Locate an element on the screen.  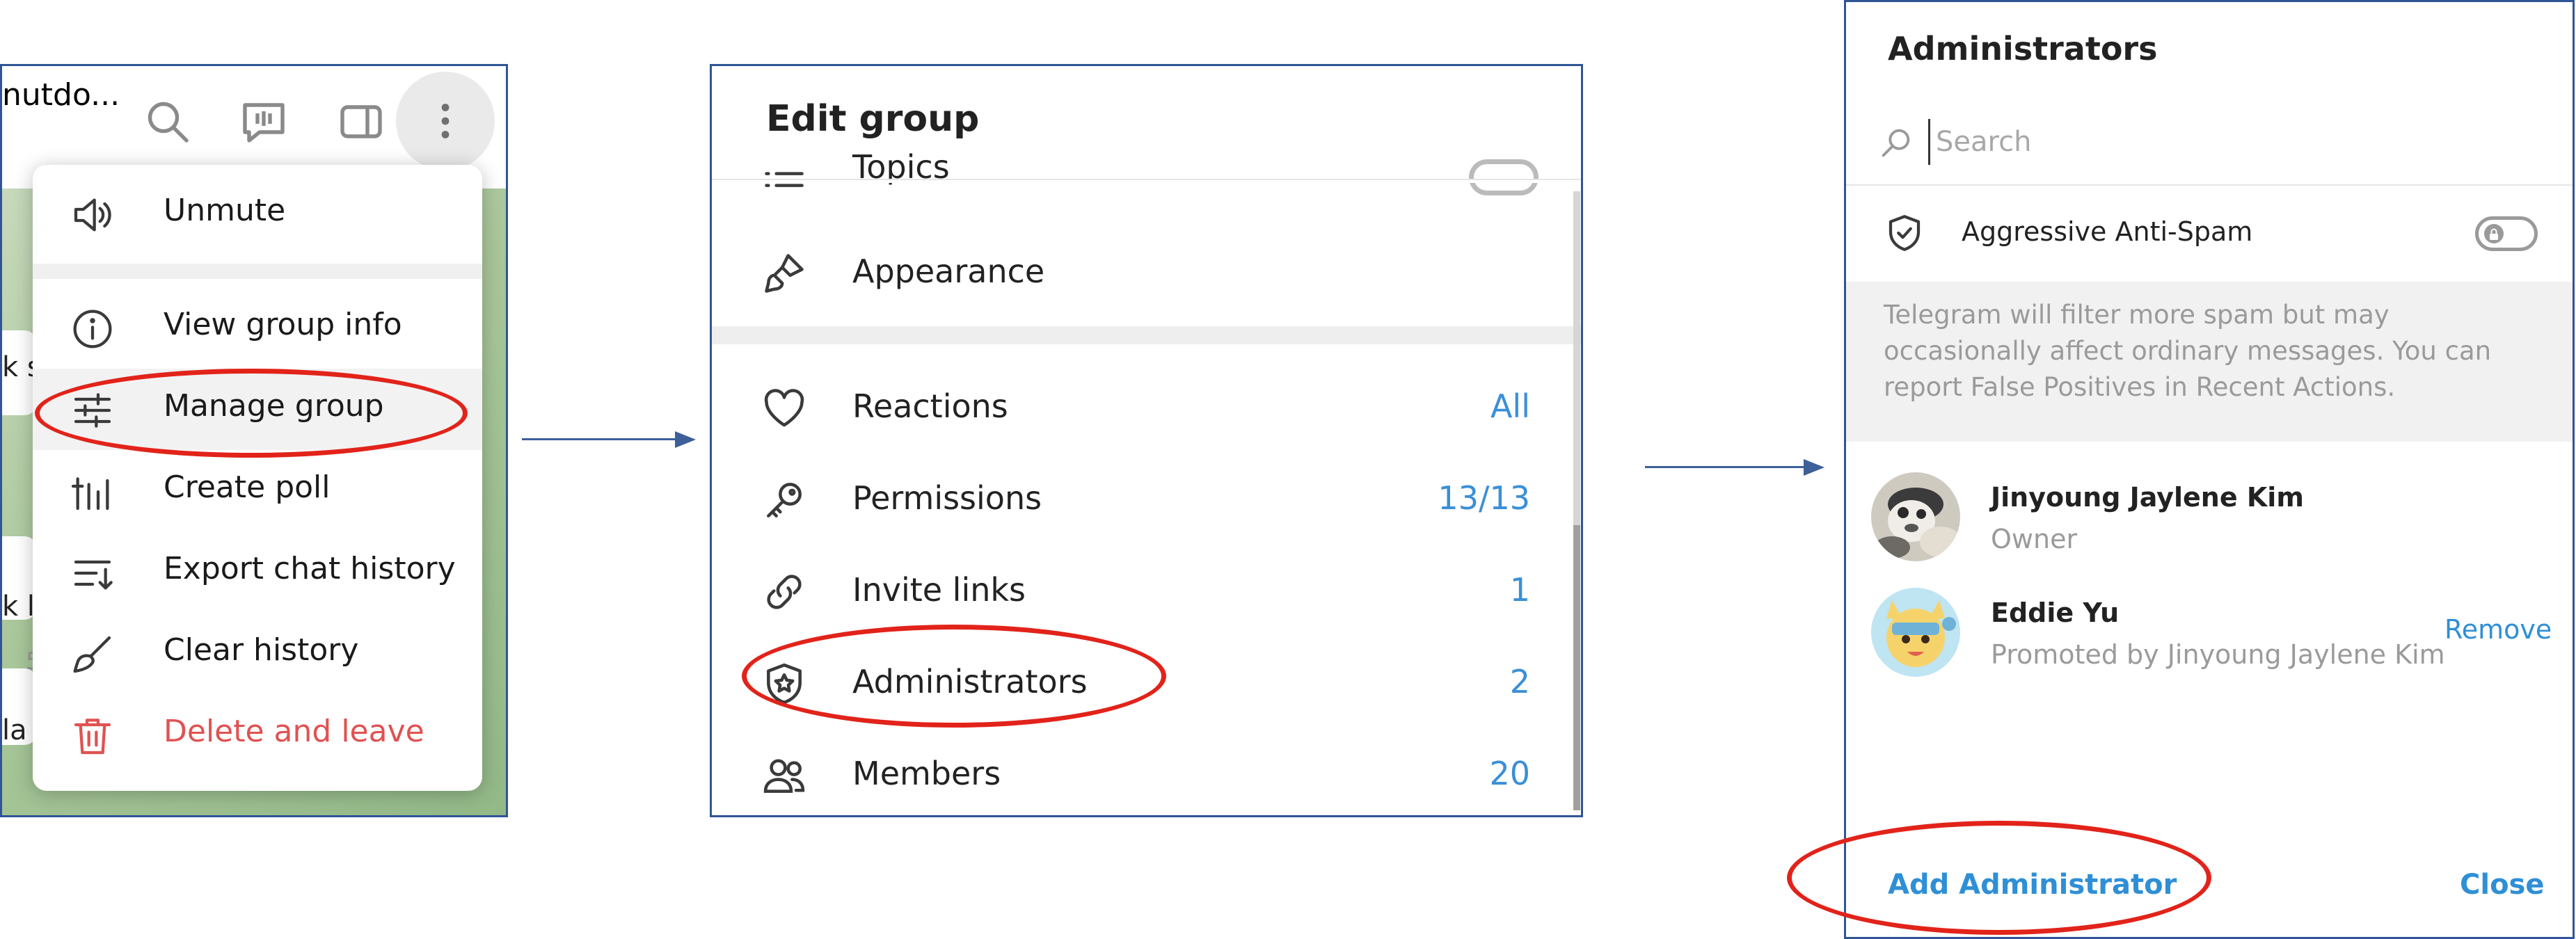
more-vertical-icon is located at coordinates (445, 121).